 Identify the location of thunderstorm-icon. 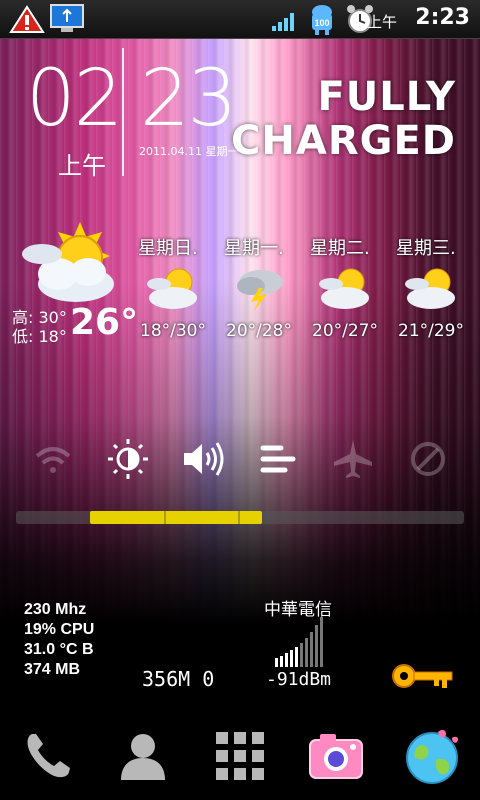
(260, 291).